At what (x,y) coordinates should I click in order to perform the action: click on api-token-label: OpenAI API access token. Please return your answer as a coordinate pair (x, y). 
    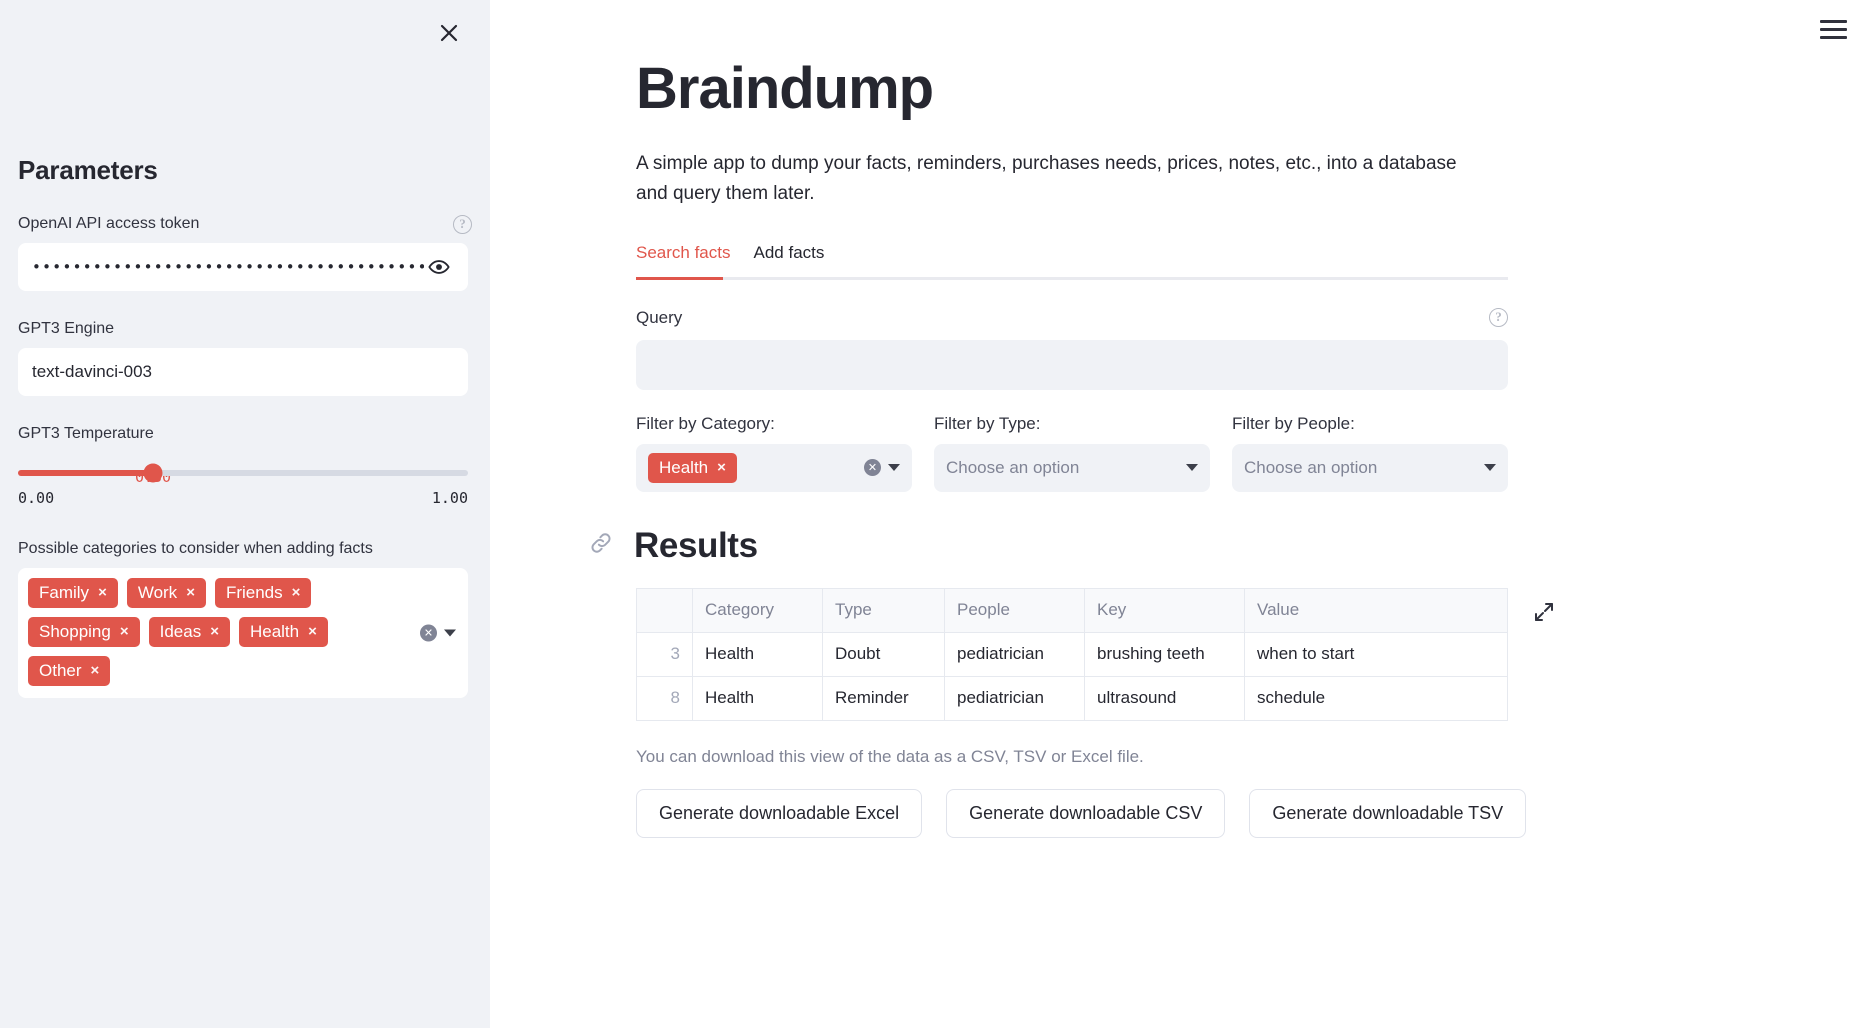
    Looking at the image, I should click on (109, 223).